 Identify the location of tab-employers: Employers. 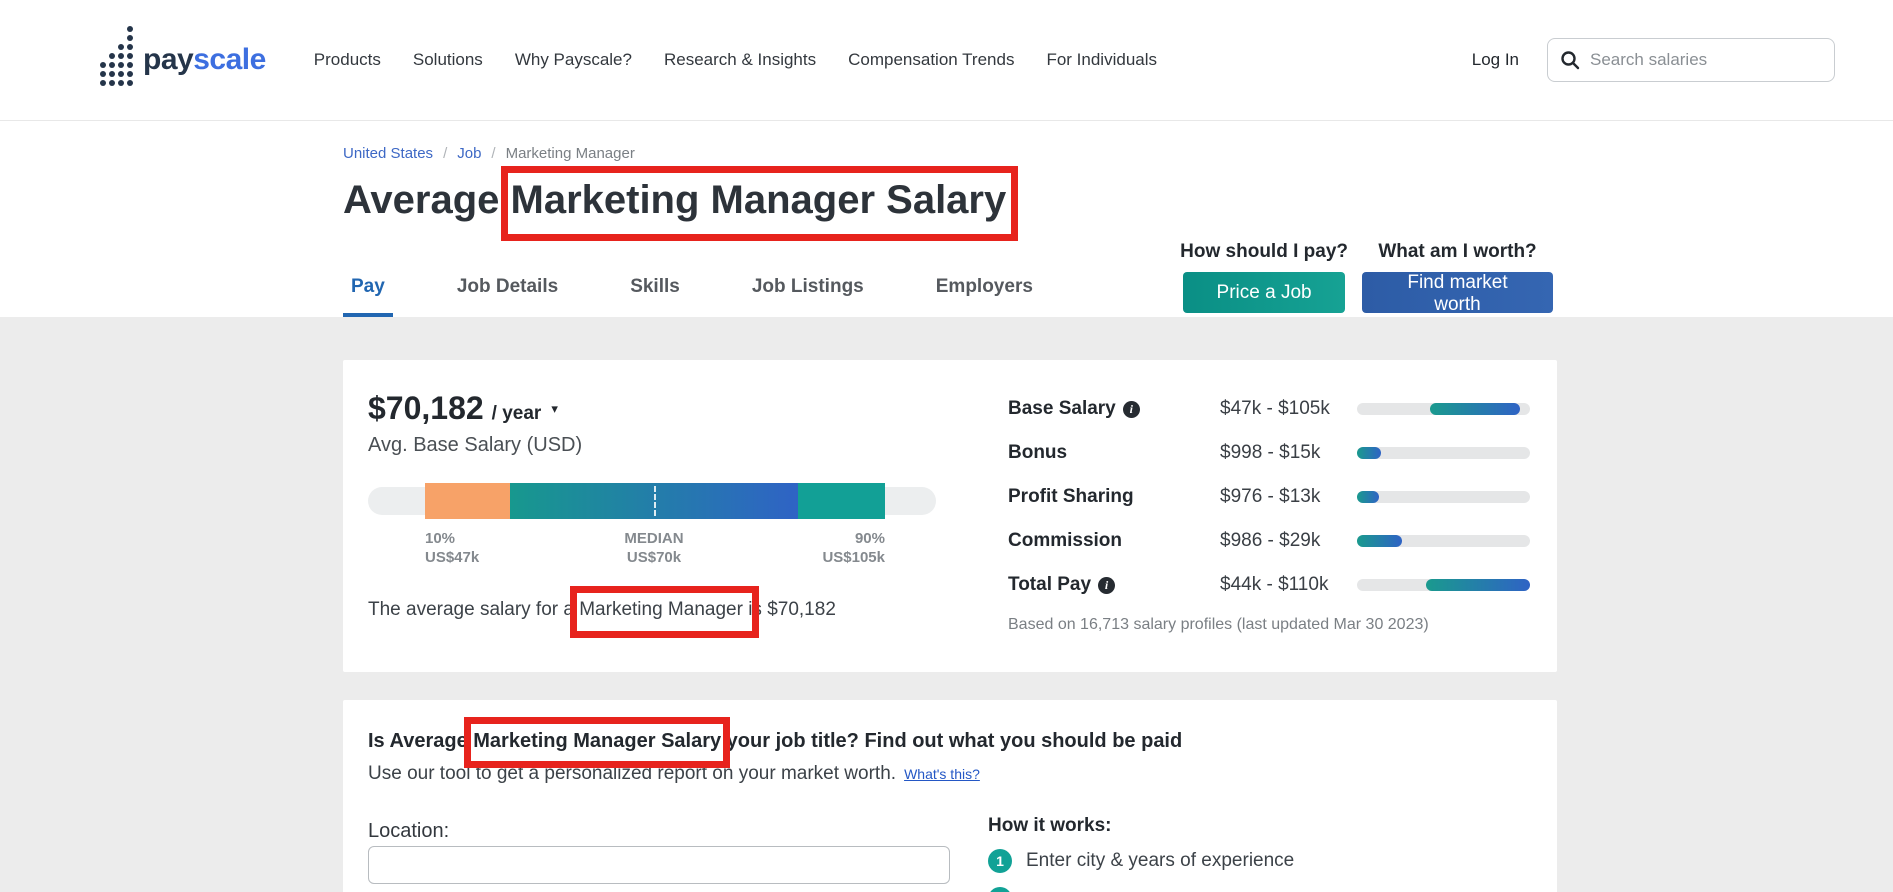
(984, 296).